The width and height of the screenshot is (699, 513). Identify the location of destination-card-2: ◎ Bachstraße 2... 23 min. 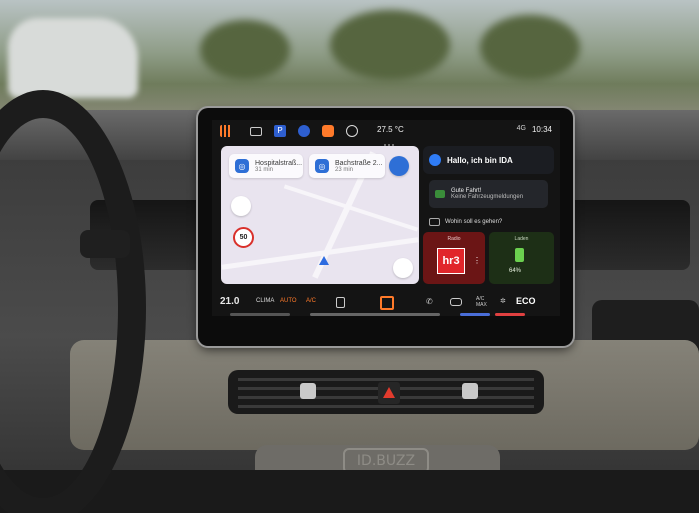
(347, 166).